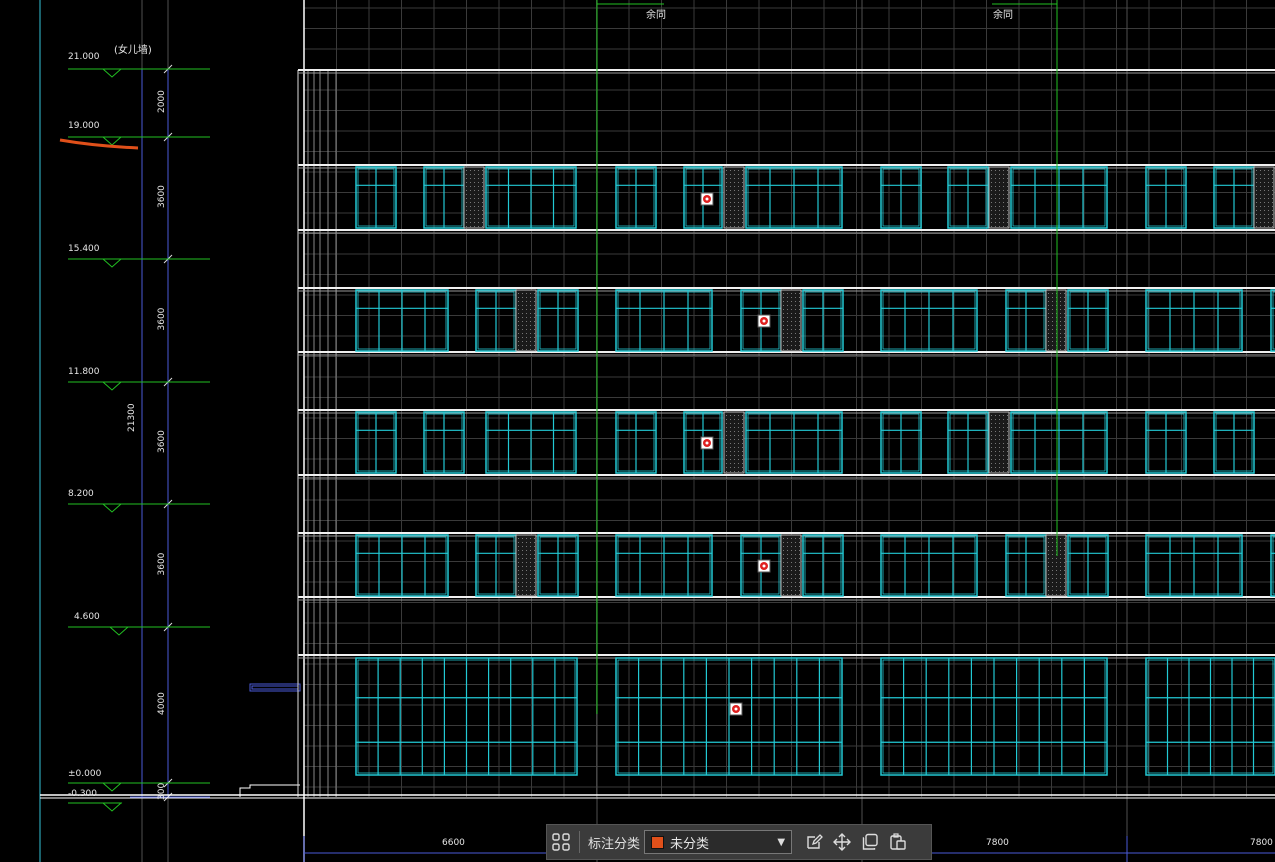 This screenshot has height=862, width=1275. Describe the element at coordinates (870, 842) in the screenshot. I see `copy-icon` at that location.